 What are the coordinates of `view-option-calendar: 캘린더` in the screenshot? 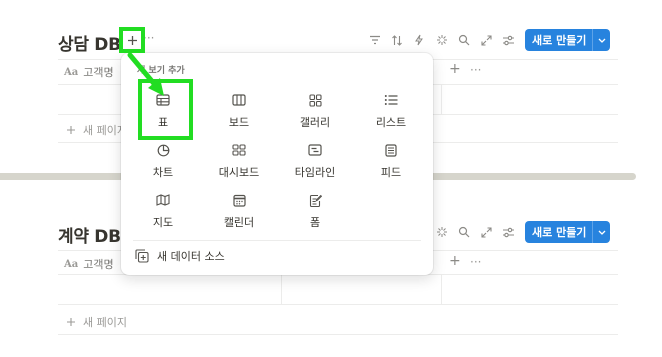 It's located at (239, 211).